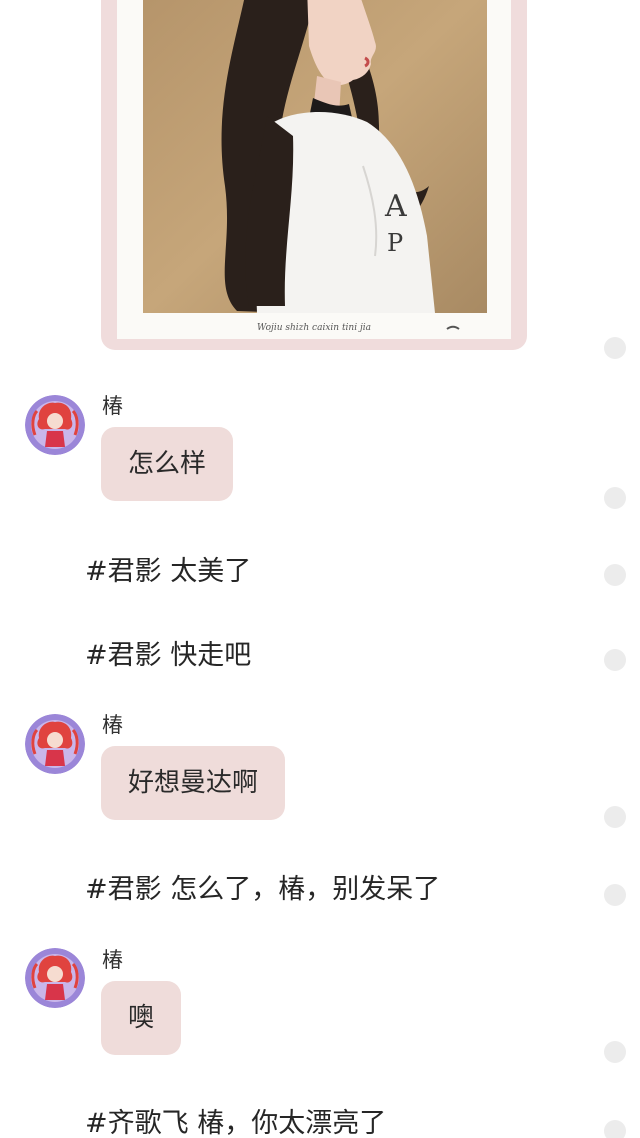  I want to click on svg-text: P, so click(395, 243).